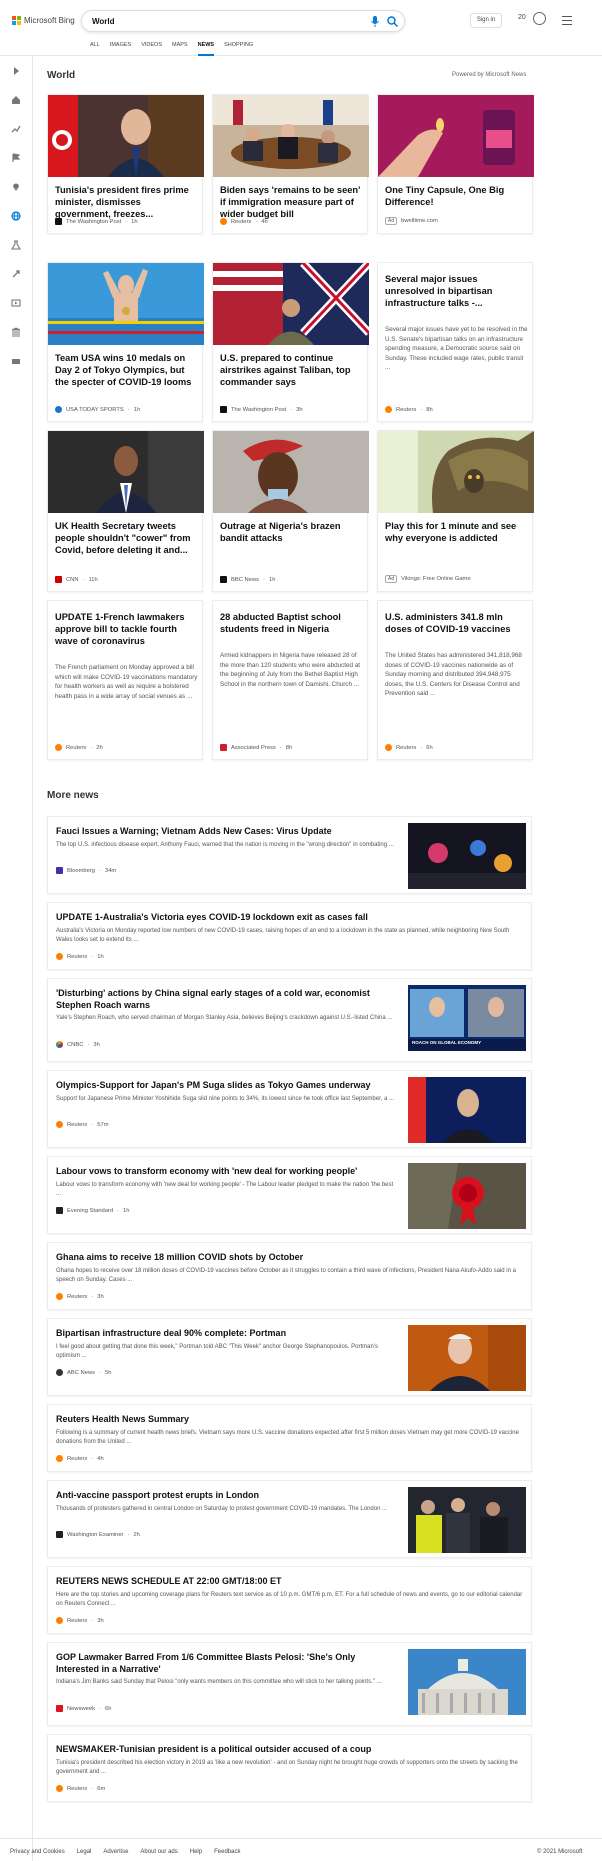 The height and width of the screenshot is (1861, 602). What do you see at coordinates (467, 1196) in the screenshot?
I see `item-image` at bounding box center [467, 1196].